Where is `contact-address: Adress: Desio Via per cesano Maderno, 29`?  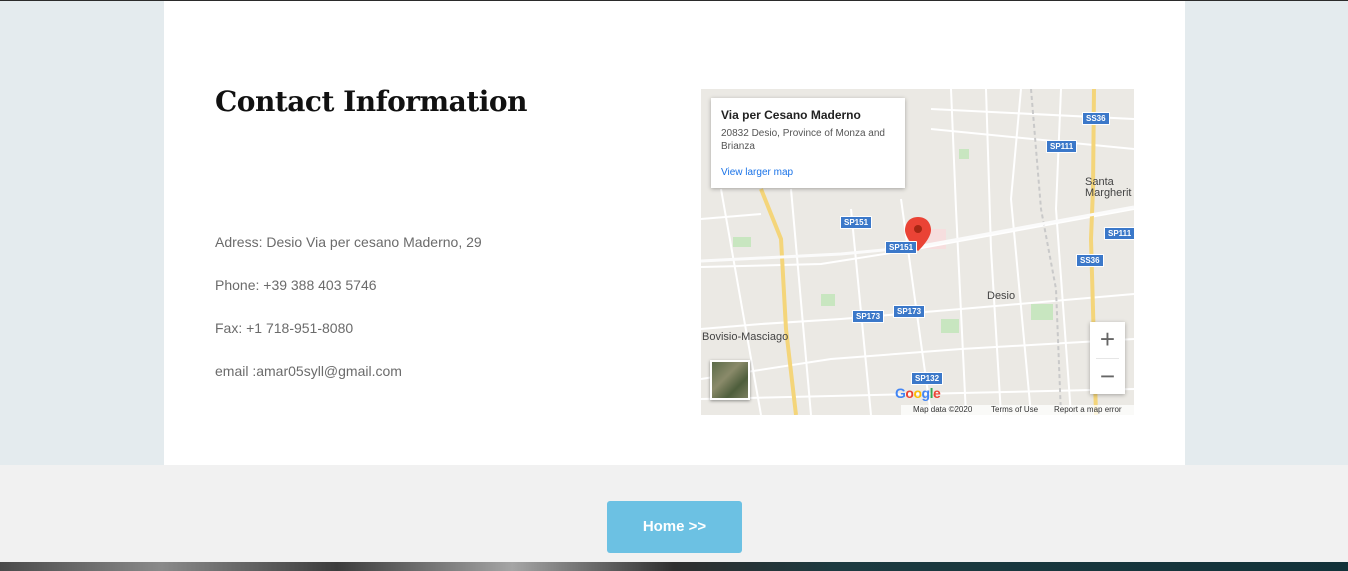 contact-address: Adress: Desio Via per cesano Maderno, 29 is located at coordinates (348, 242).